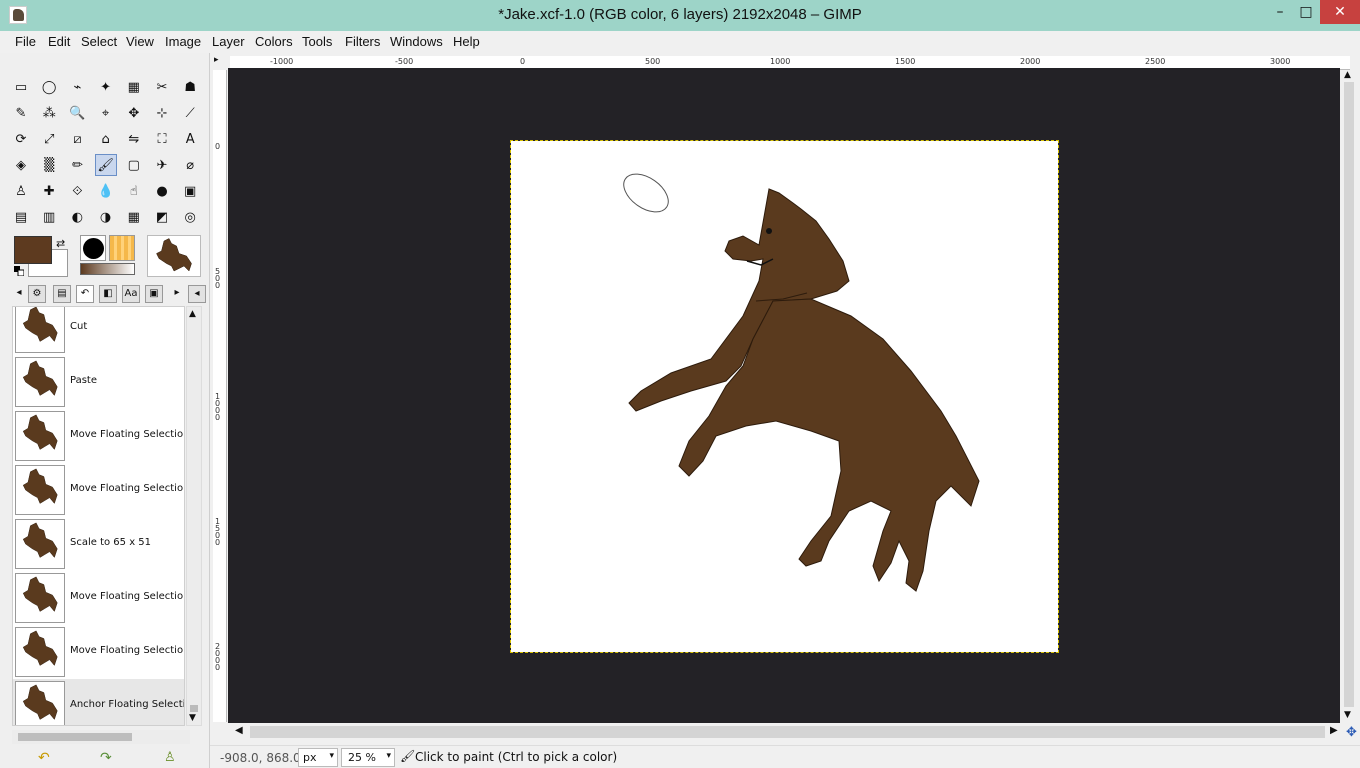 This screenshot has height=768, width=1360. What do you see at coordinates (318, 757) in the screenshot?
I see `unit-selector: px ▾` at bounding box center [318, 757].